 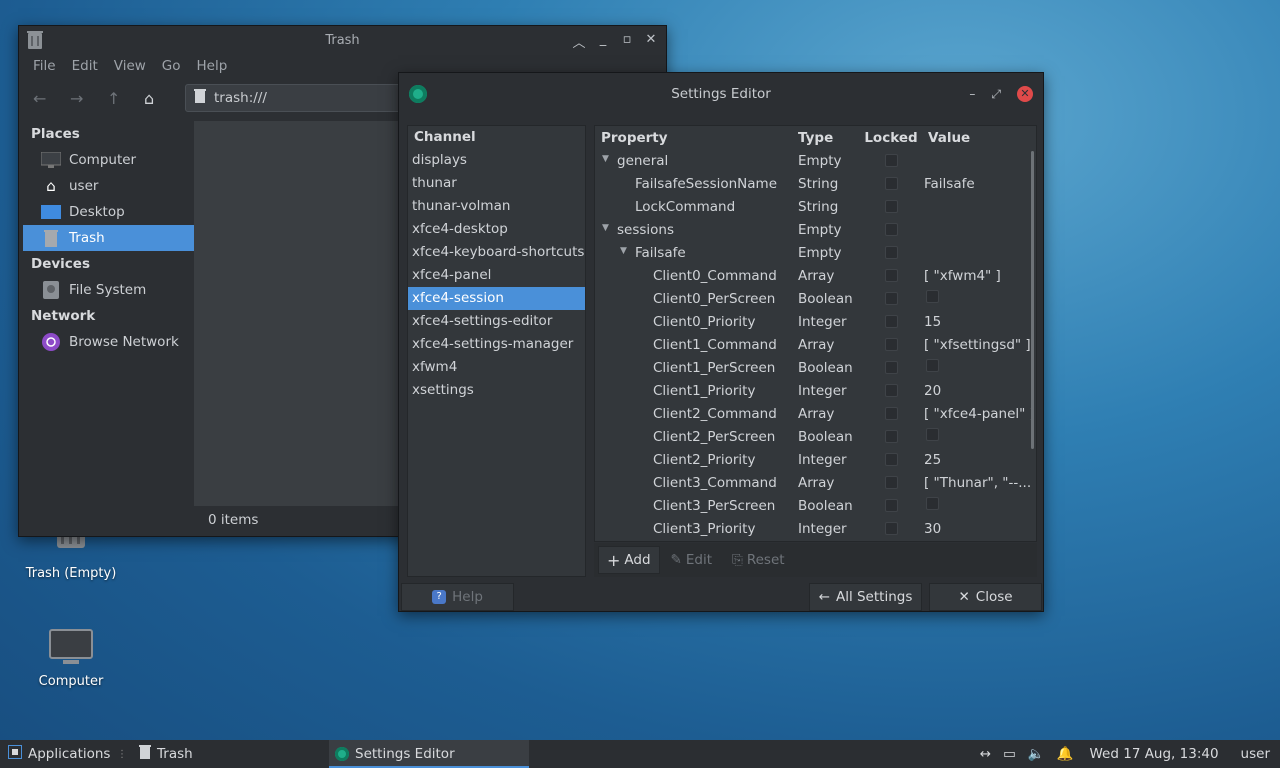 I want to click on channel-column-header: Channel, so click(x=496, y=137).